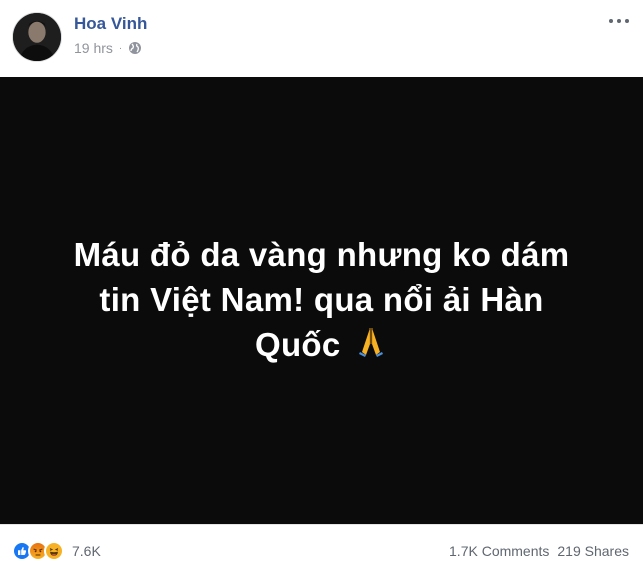  Describe the element at coordinates (135, 48) in the screenshot. I see `globe-icon` at that location.